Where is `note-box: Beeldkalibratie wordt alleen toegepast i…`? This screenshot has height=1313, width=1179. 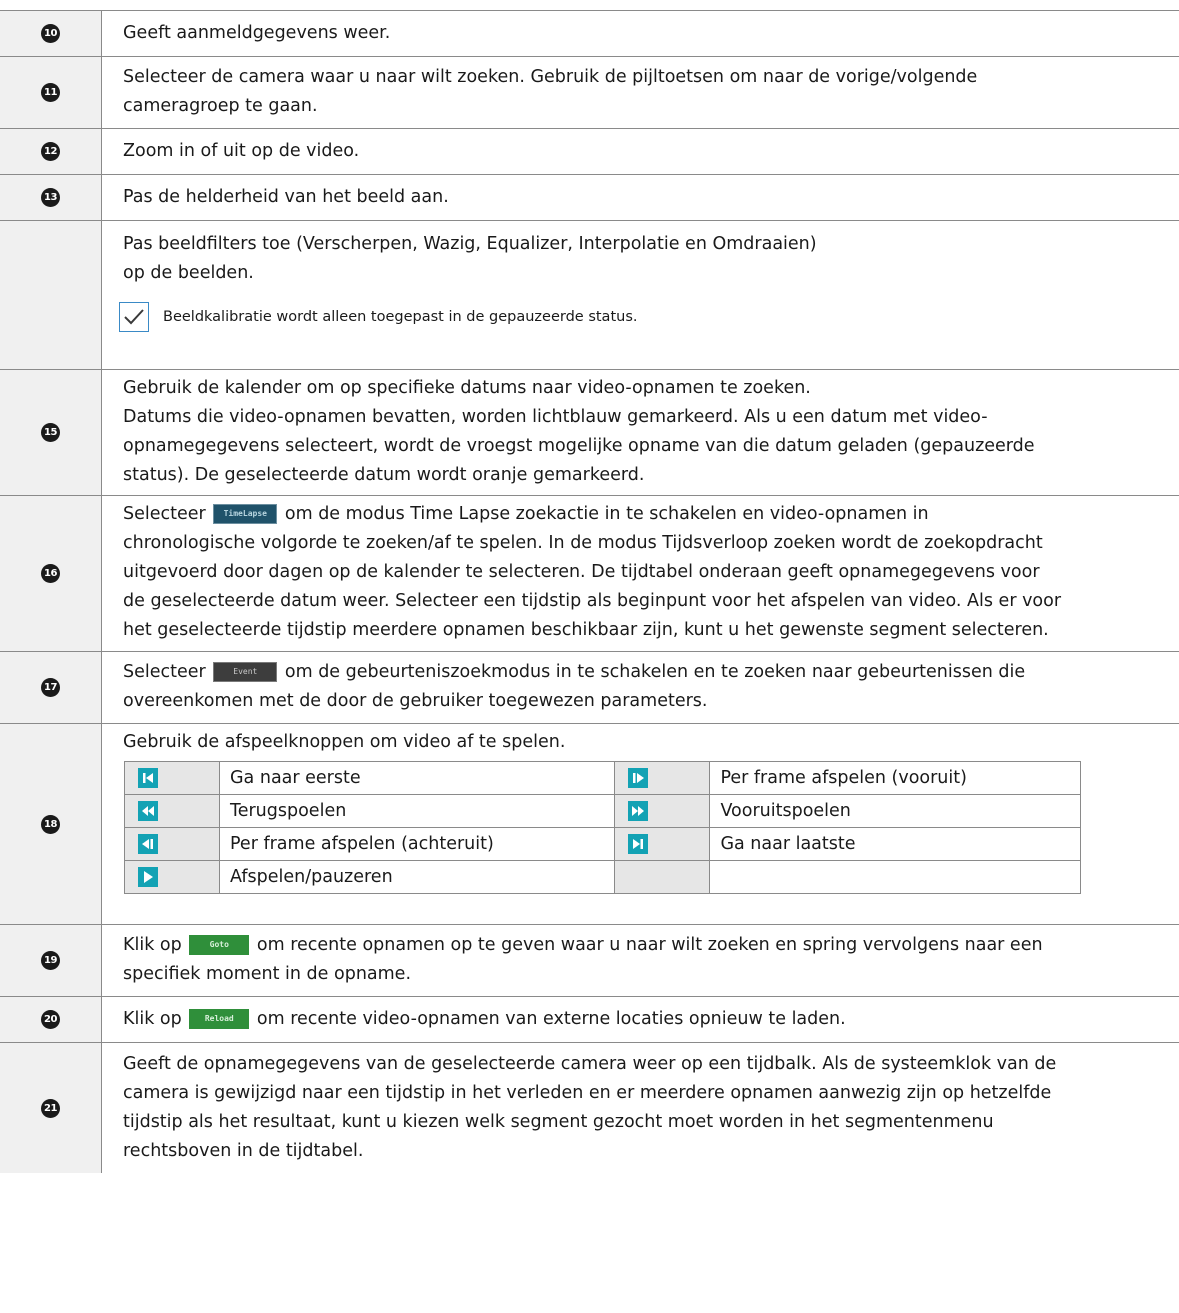
note-box: Beeldkalibratie wordt alleen toegepast i… is located at coordinates (642, 317).